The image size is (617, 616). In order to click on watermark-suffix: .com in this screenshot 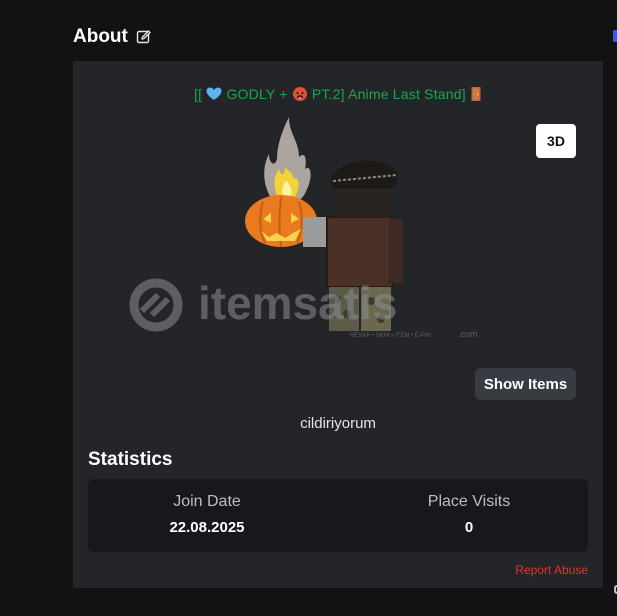, I will do `click(468, 334)`.